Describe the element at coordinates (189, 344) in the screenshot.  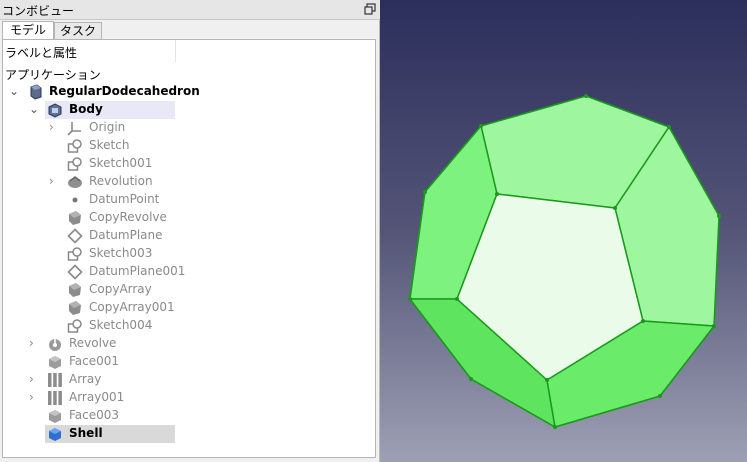
I see `tree-item-revolve: › Revolve` at that location.